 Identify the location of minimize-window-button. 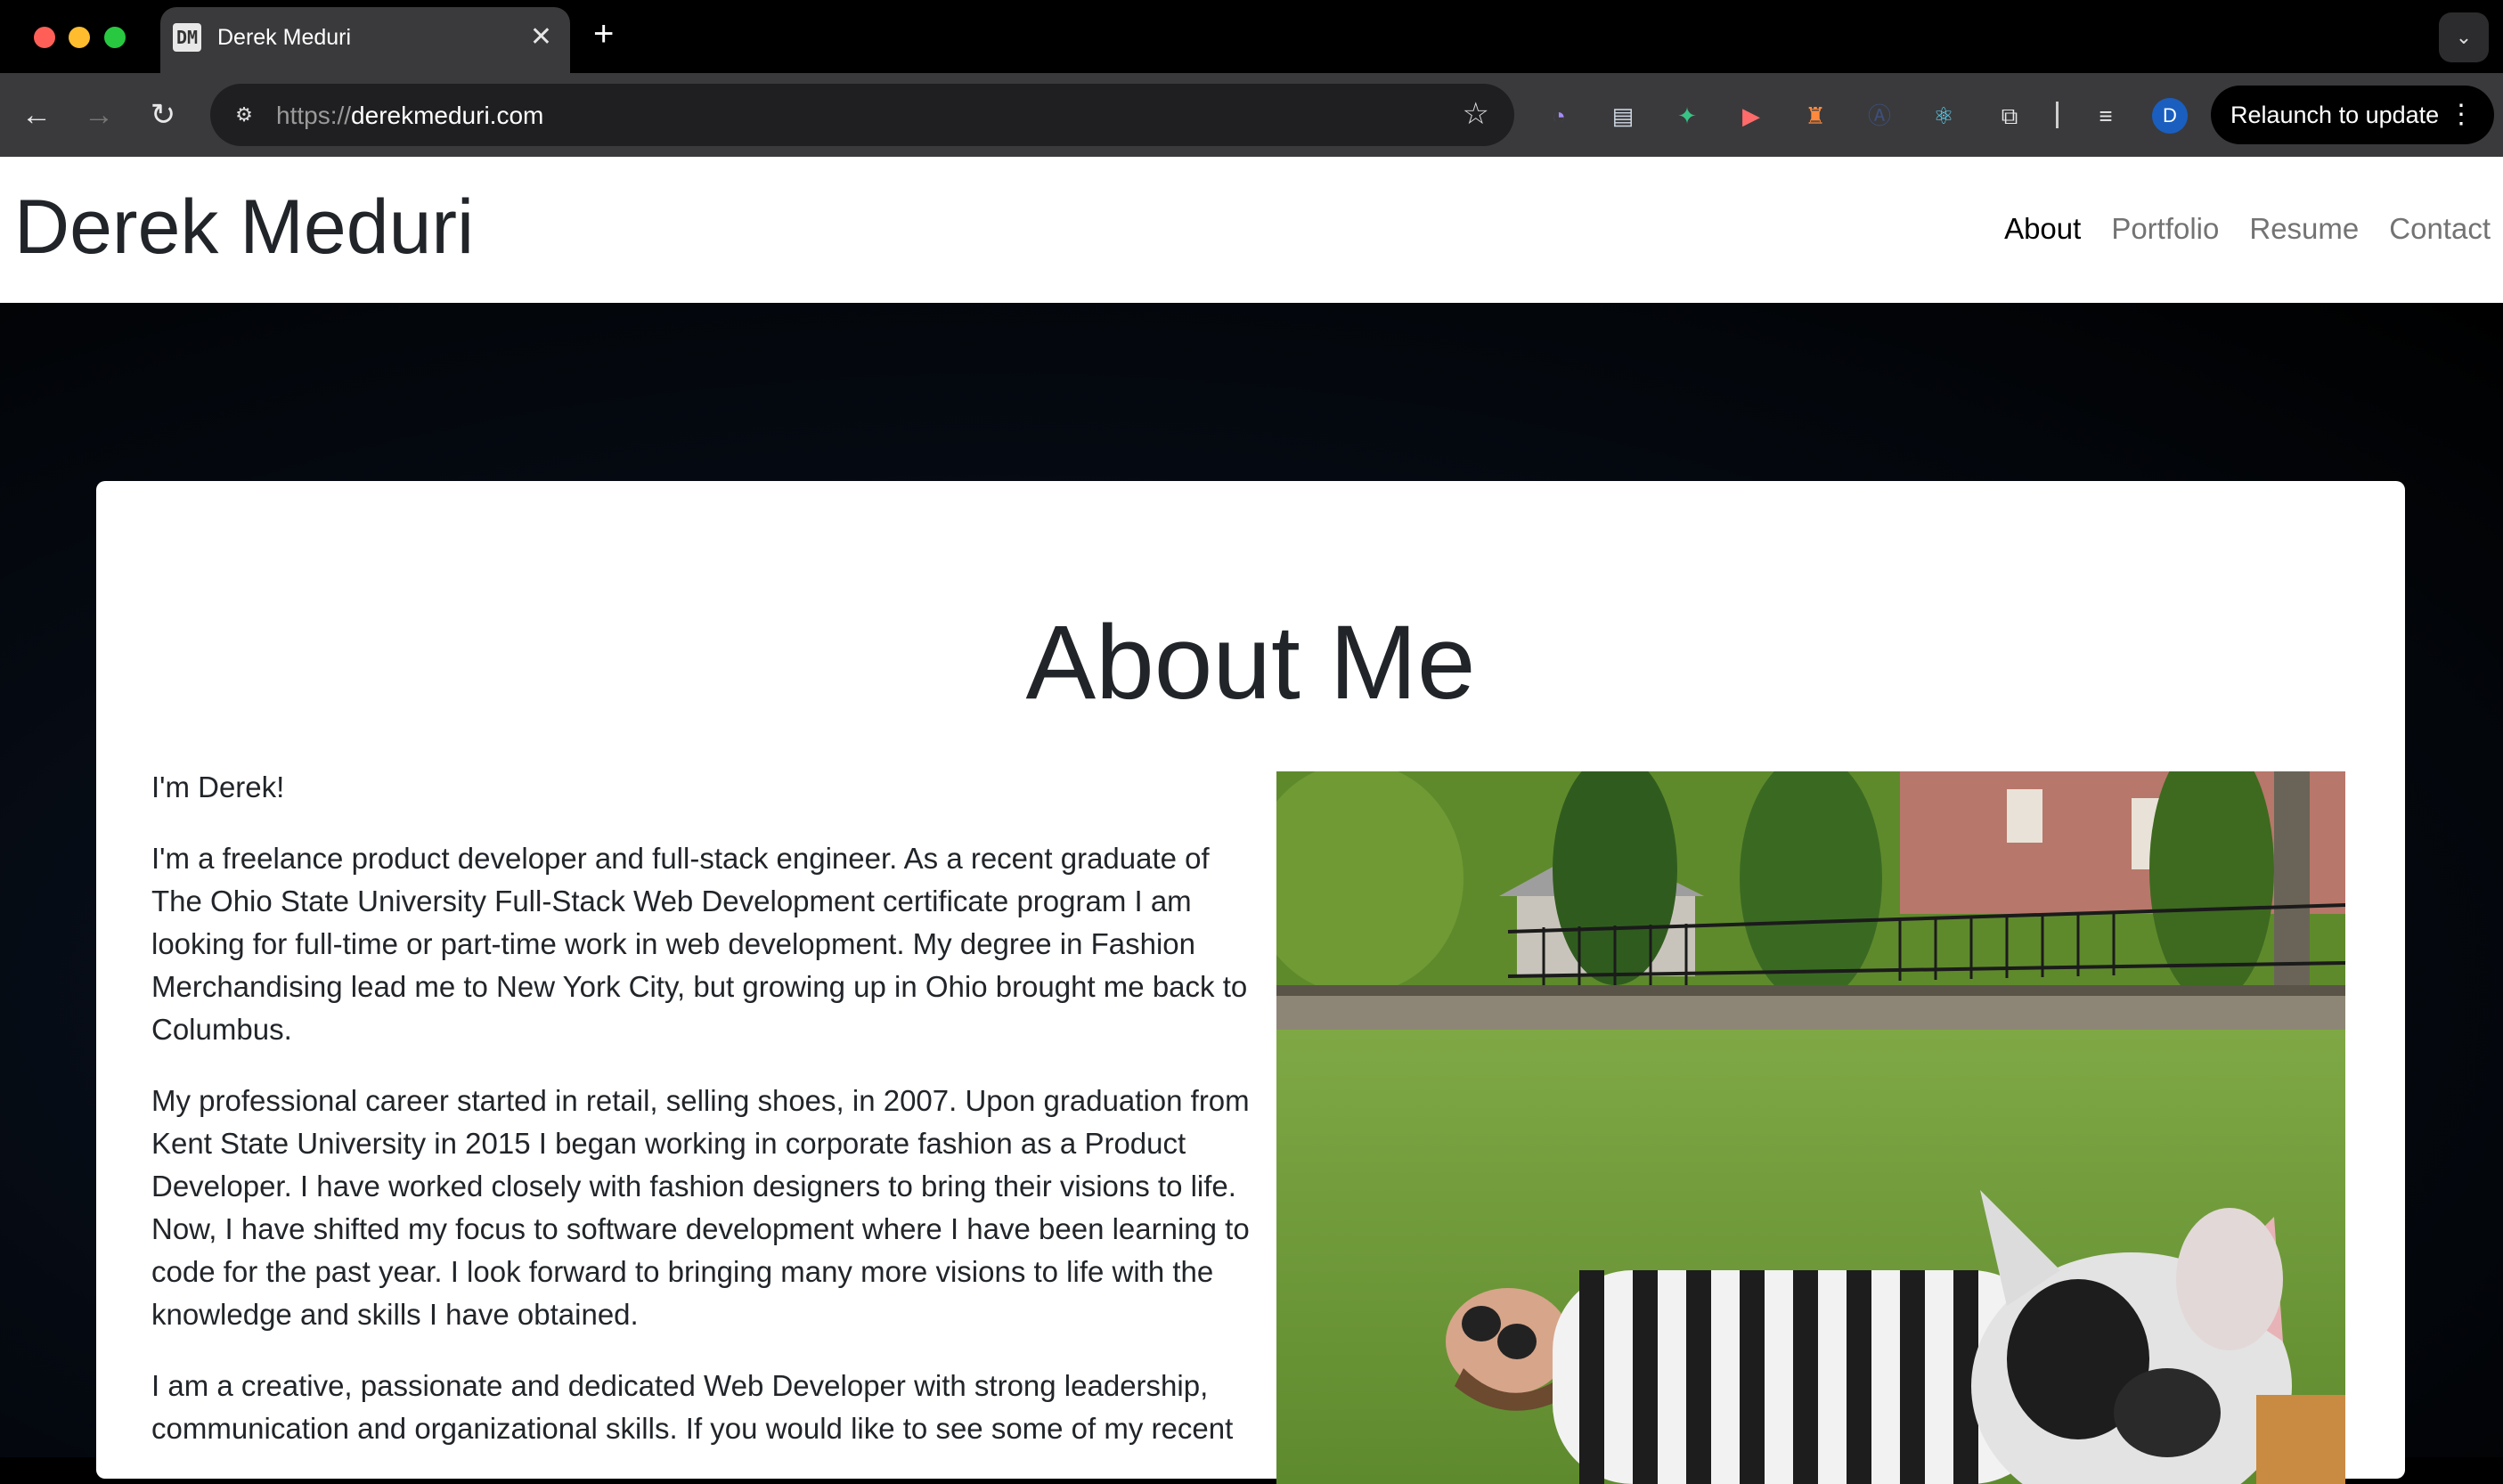
(79, 38).